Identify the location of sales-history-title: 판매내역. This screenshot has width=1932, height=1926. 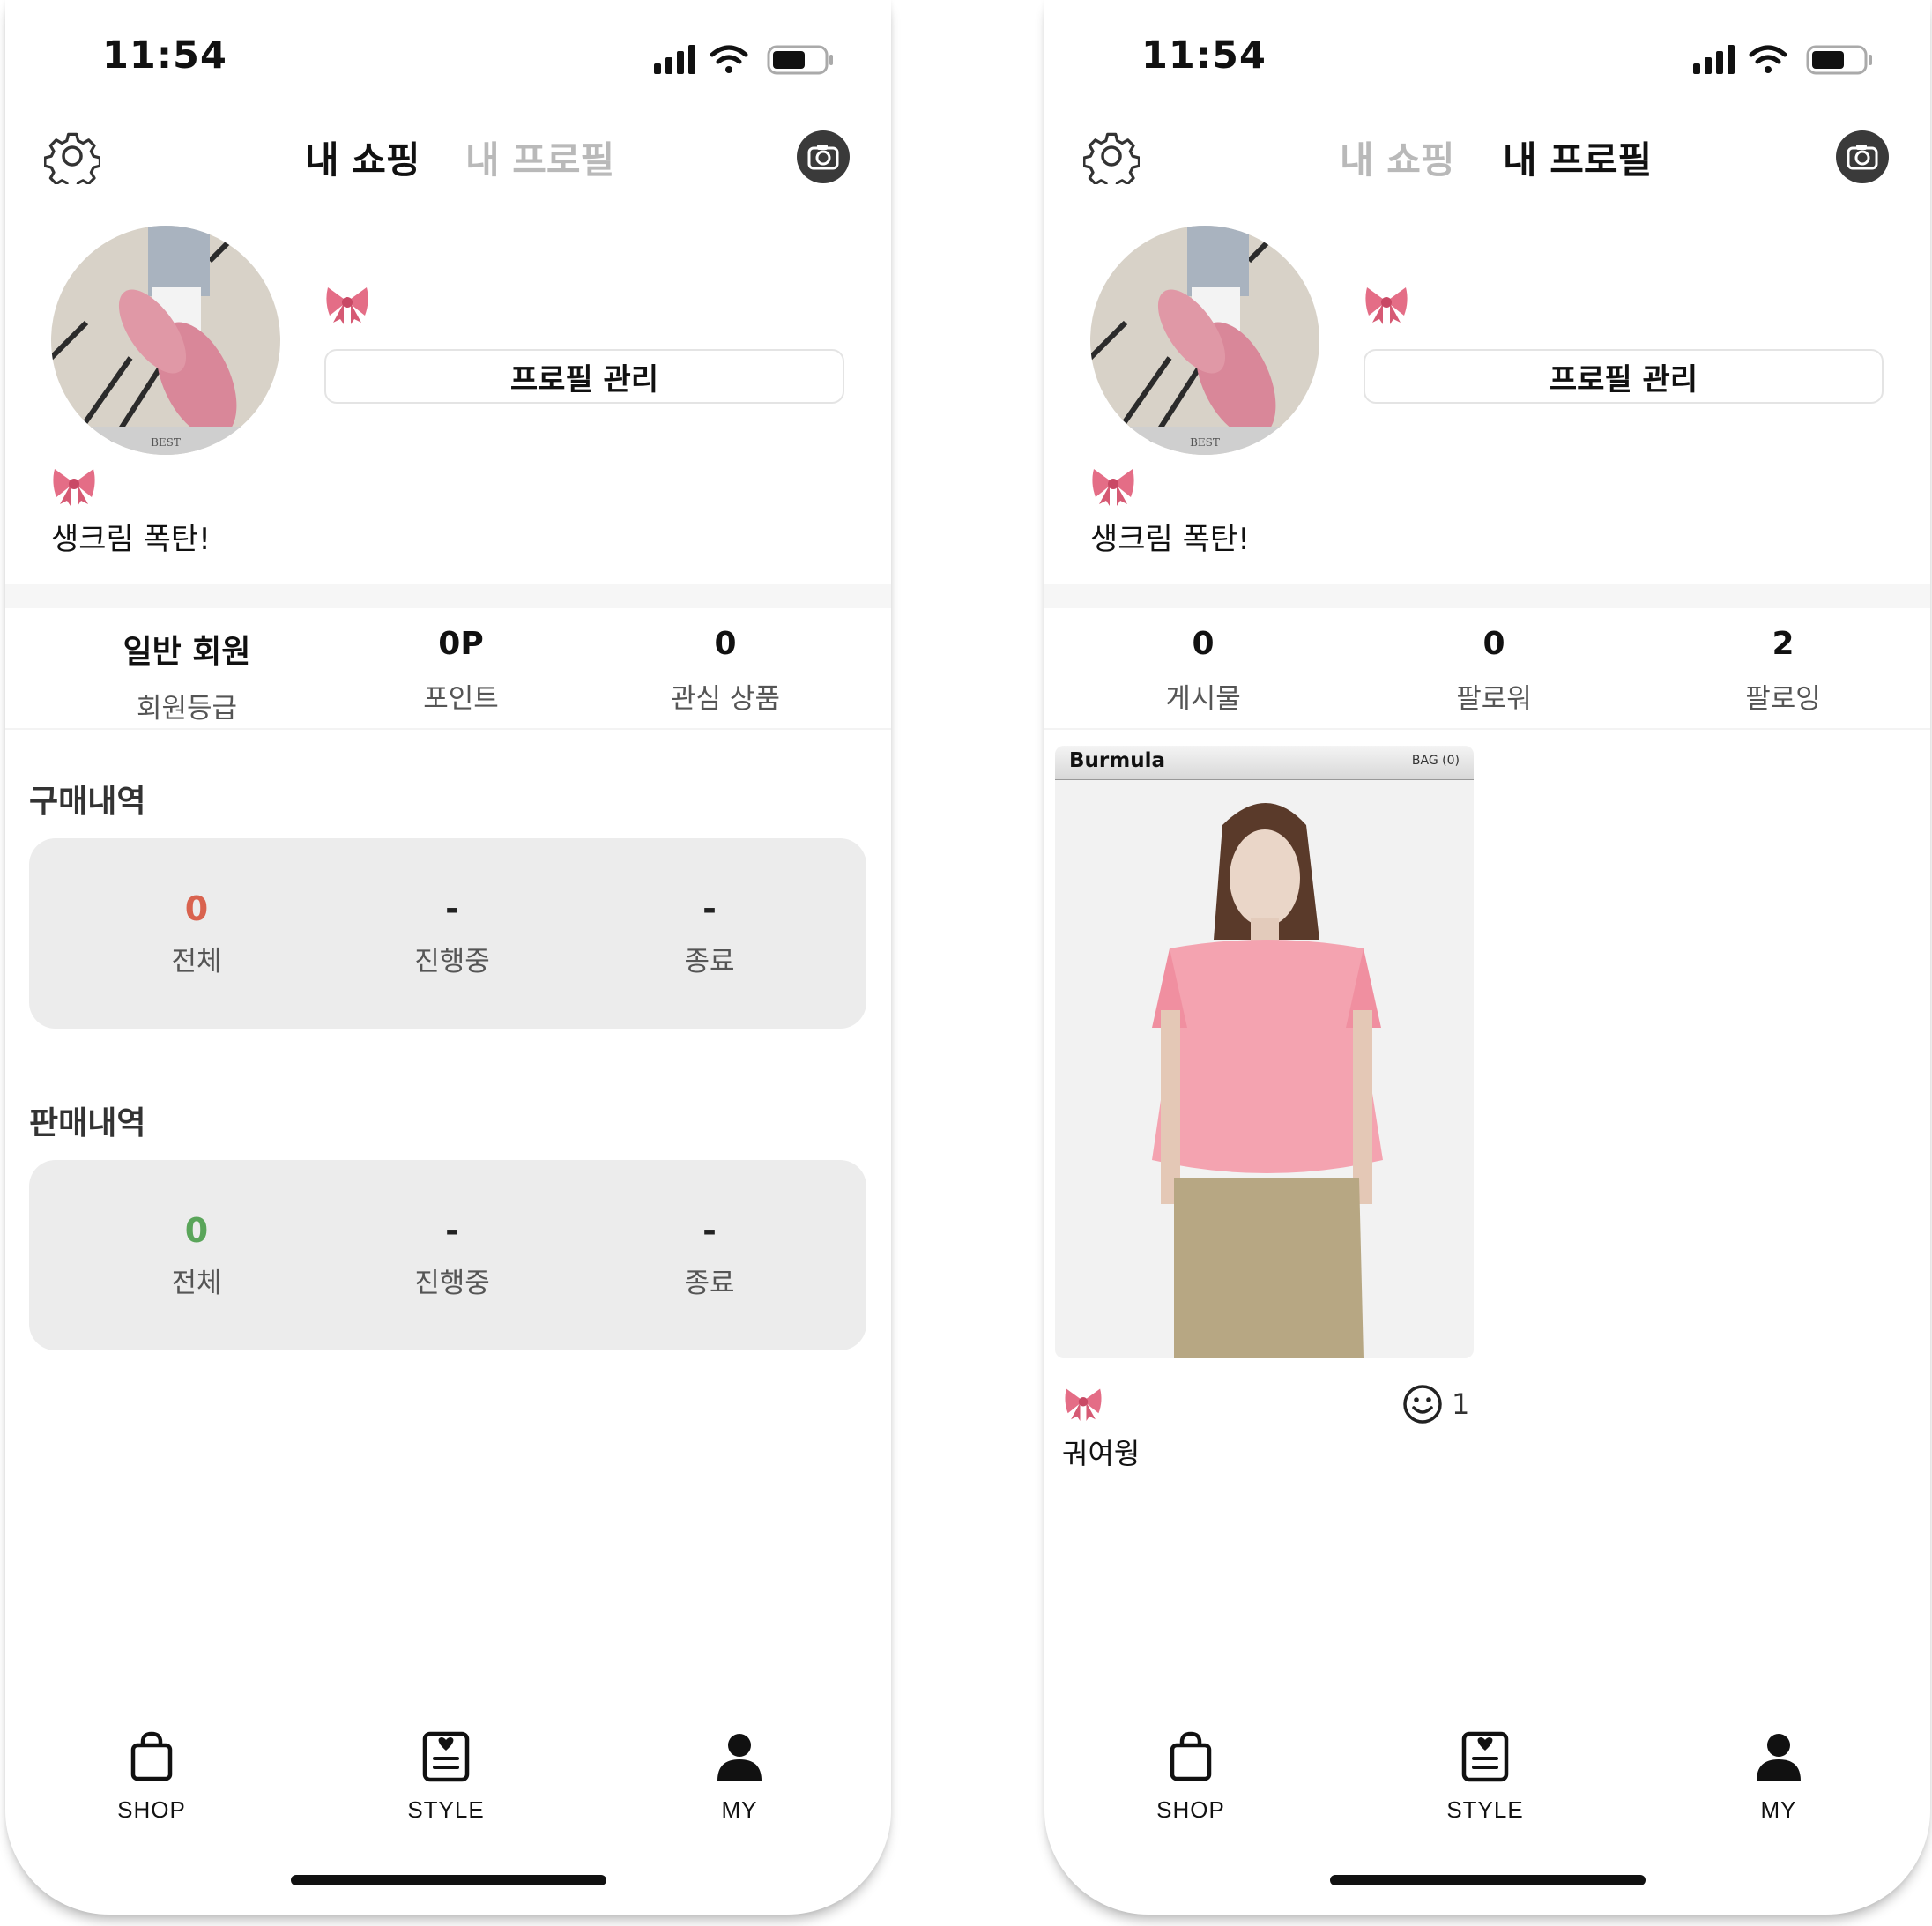
(87, 1123).